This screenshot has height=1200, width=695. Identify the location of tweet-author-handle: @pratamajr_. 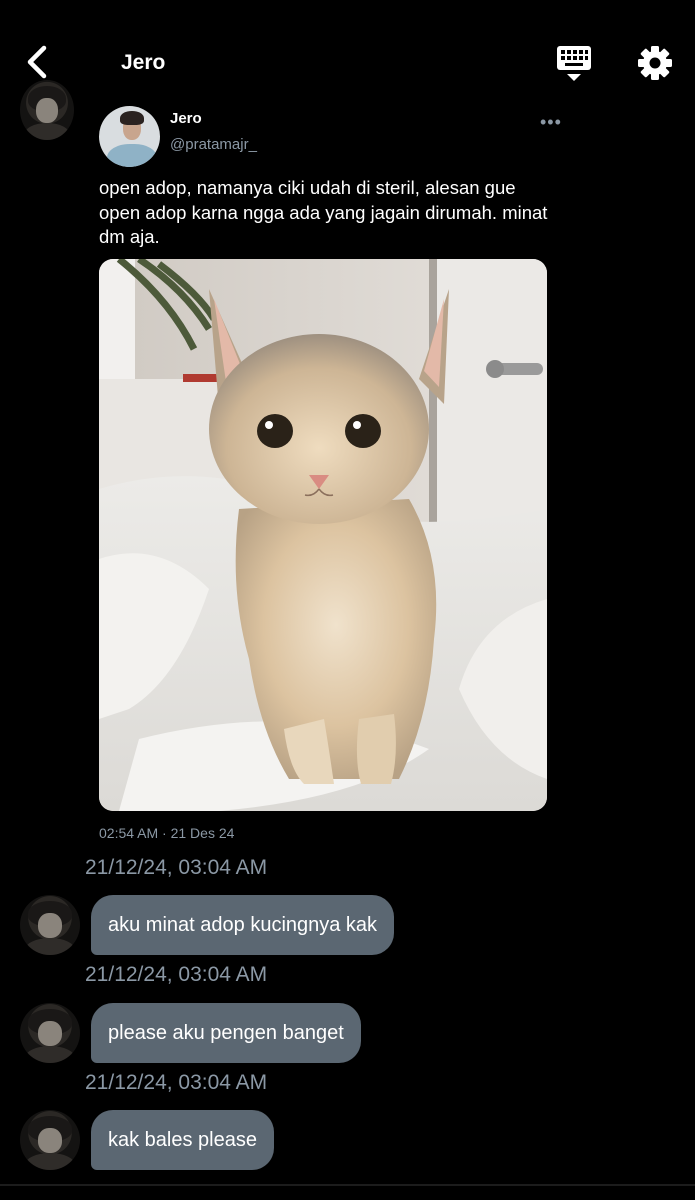
(213, 144).